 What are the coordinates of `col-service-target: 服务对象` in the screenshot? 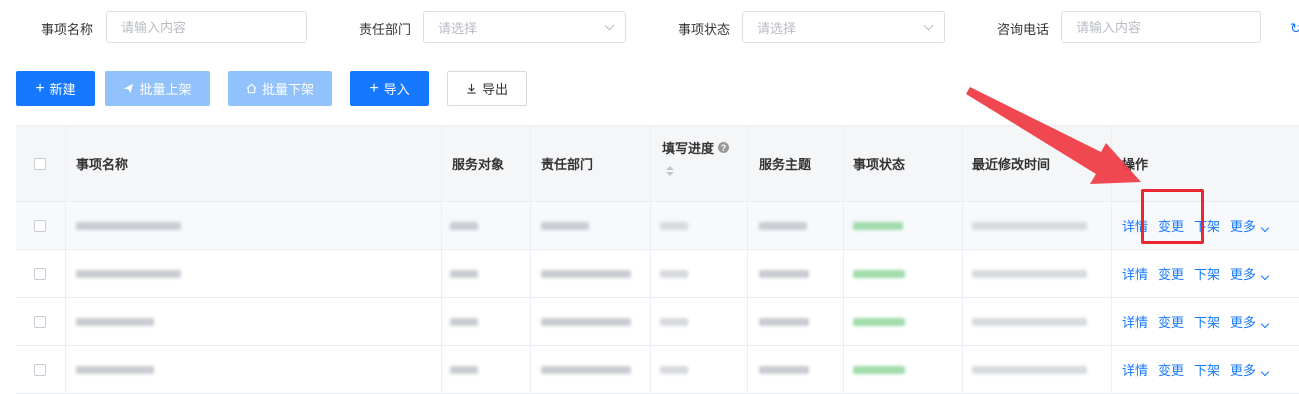 It's located at (478, 164).